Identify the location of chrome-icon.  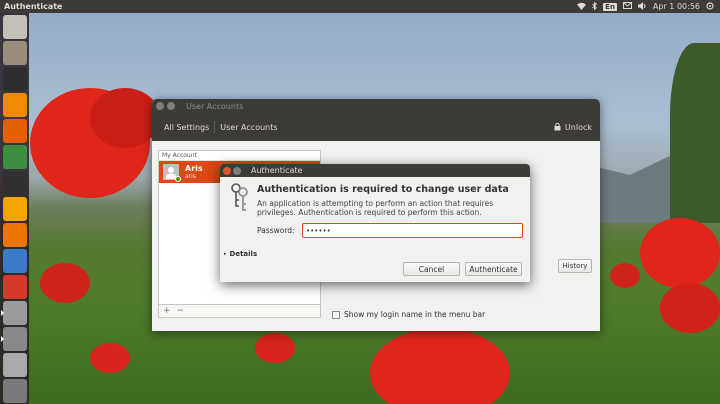
(14, 157).